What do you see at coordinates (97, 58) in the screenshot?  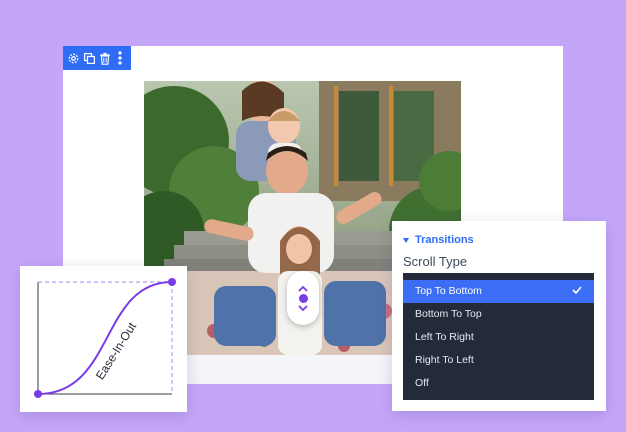 I see `element-toolbar` at bounding box center [97, 58].